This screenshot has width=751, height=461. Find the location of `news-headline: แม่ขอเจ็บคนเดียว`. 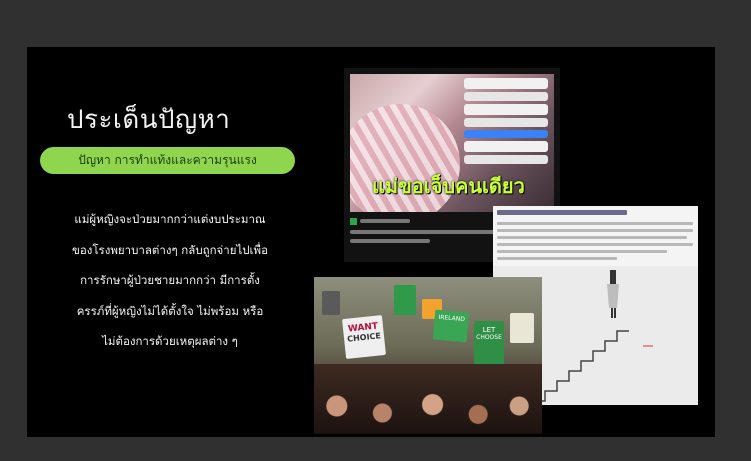

news-headline: แม่ขอเจ็บคนเดียว is located at coordinates (448, 186).